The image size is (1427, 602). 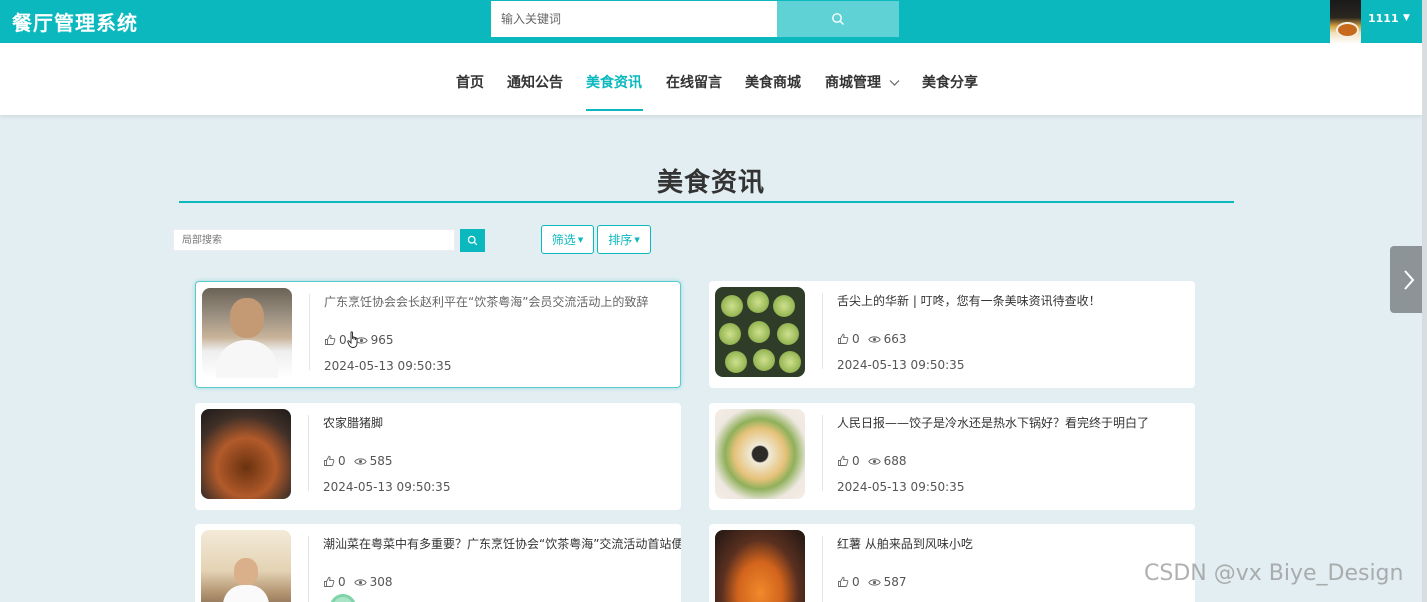 I want to click on hand-cursor-icon, so click(x=352, y=339).